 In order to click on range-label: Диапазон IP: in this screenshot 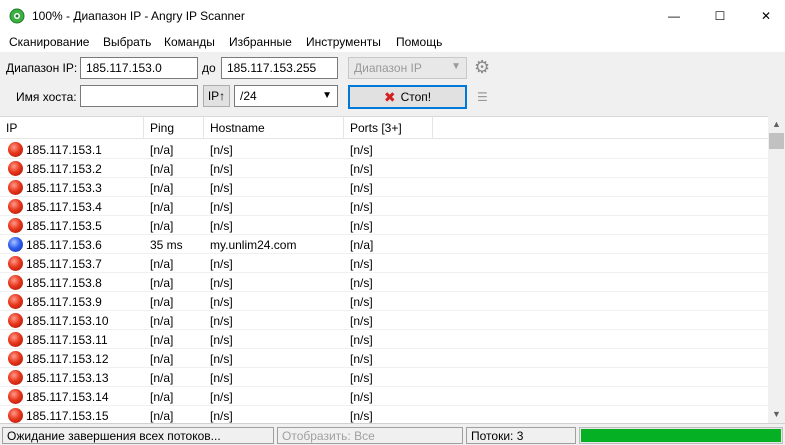, I will do `click(42, 68)`.